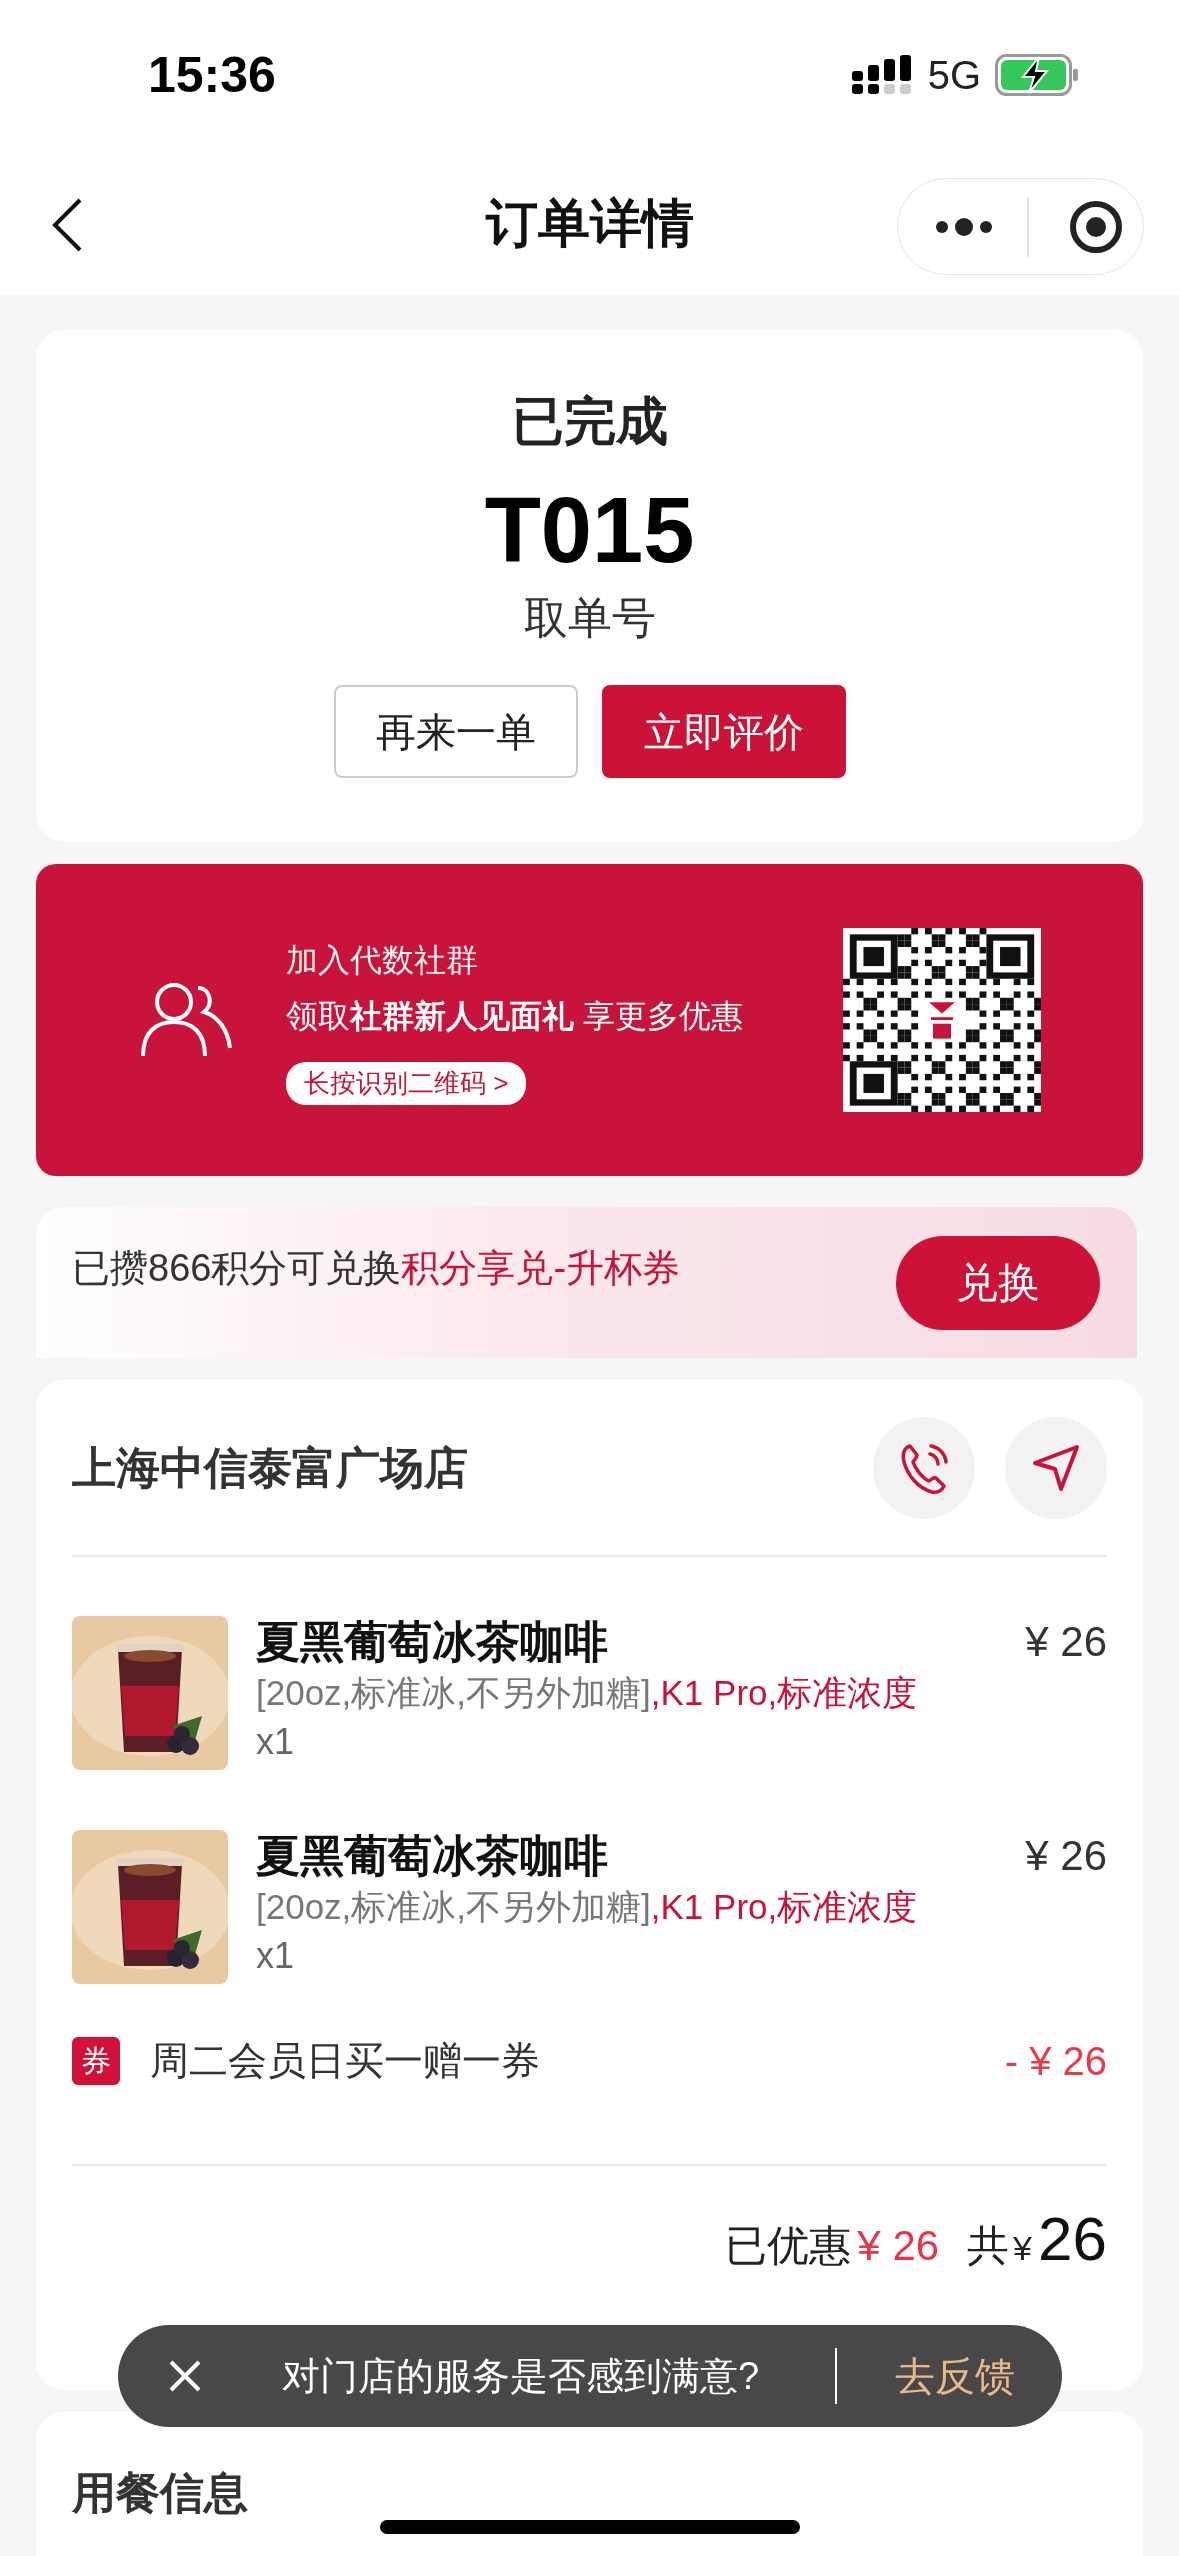  What do you see at coordinates (67, 225) in the screenshot?
I see `back-icon` at bounding box center [67, 225].